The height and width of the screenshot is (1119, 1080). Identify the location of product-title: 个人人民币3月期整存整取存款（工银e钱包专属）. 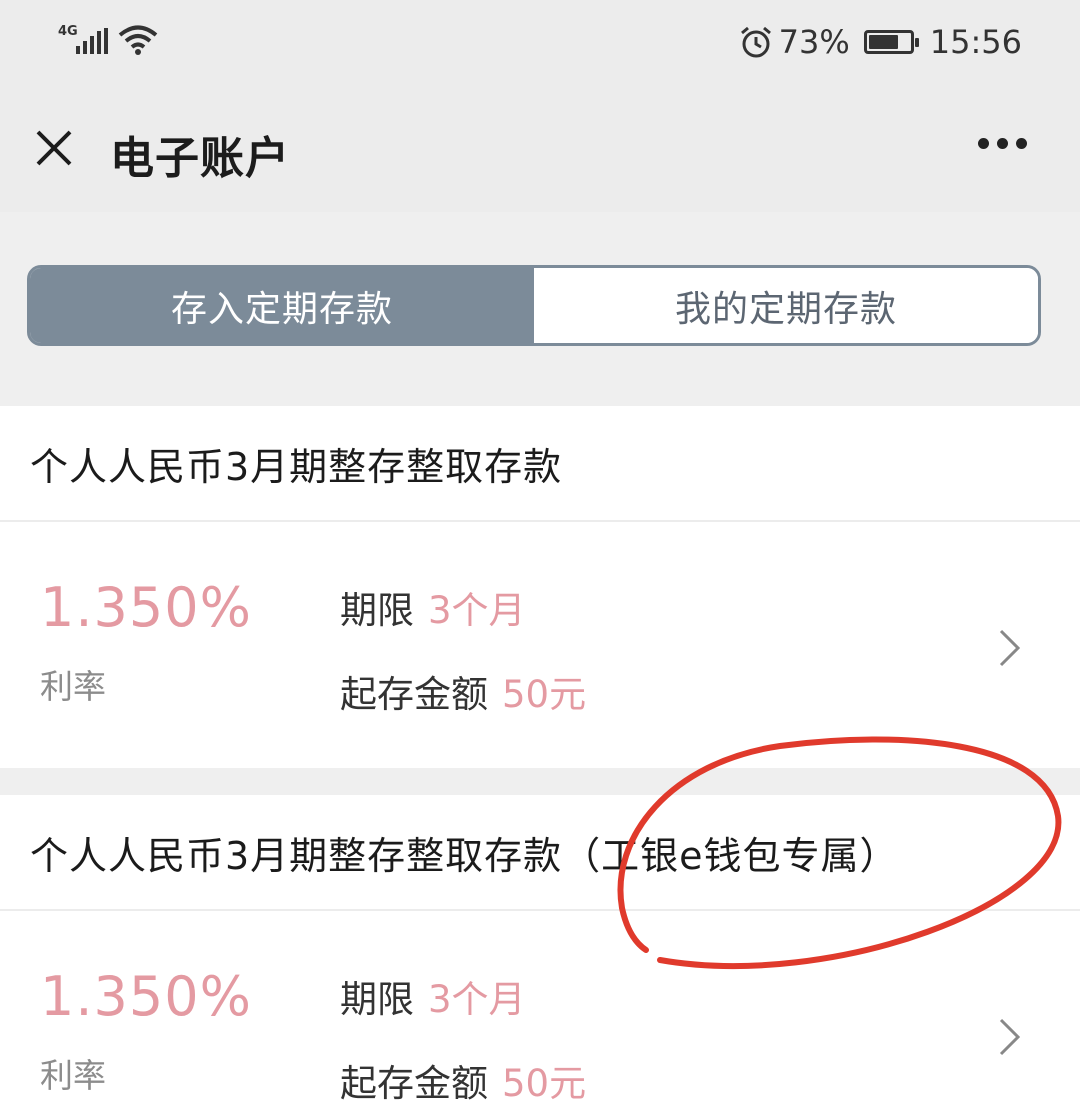
(540, 853).